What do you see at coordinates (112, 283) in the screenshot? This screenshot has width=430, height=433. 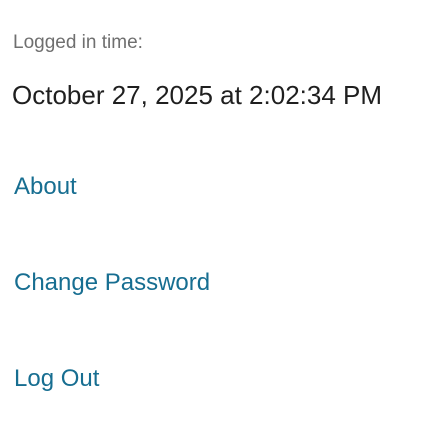 I see `change-password-link: Change Password` at bounding box center [112, 283].